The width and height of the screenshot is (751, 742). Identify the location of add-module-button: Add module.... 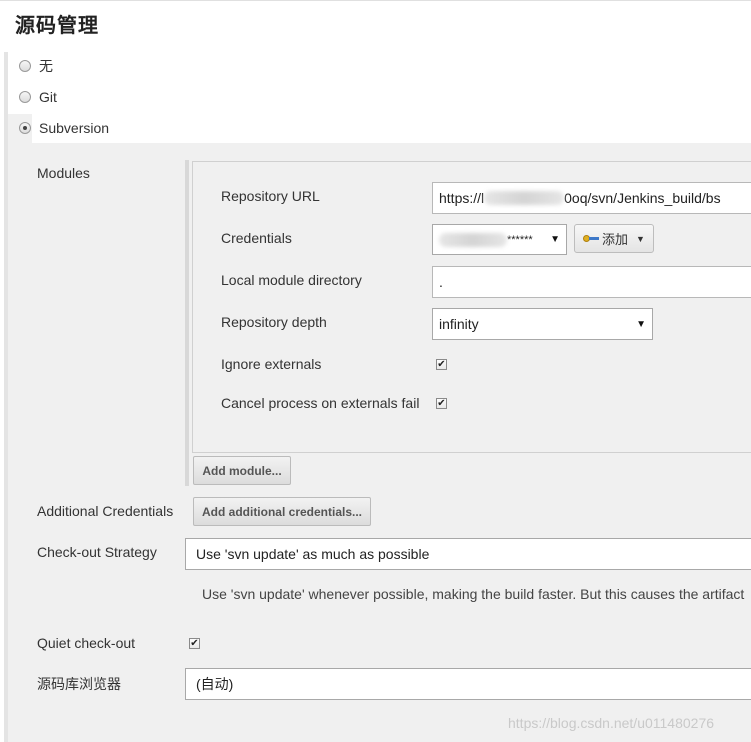
(242, 470).